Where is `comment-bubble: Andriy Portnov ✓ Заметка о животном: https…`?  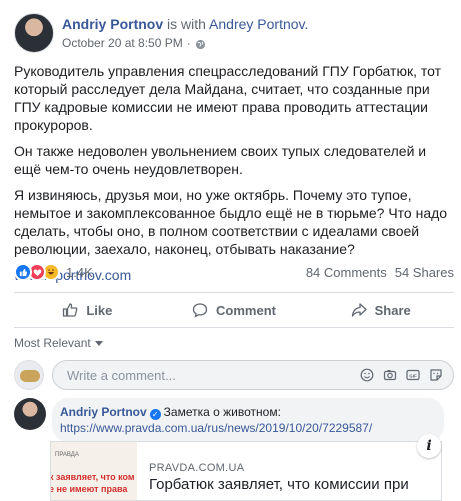 comment-bubble: Andriy Portnov ✓ Заметка о животном: https… is located at coordinates (248, 420).